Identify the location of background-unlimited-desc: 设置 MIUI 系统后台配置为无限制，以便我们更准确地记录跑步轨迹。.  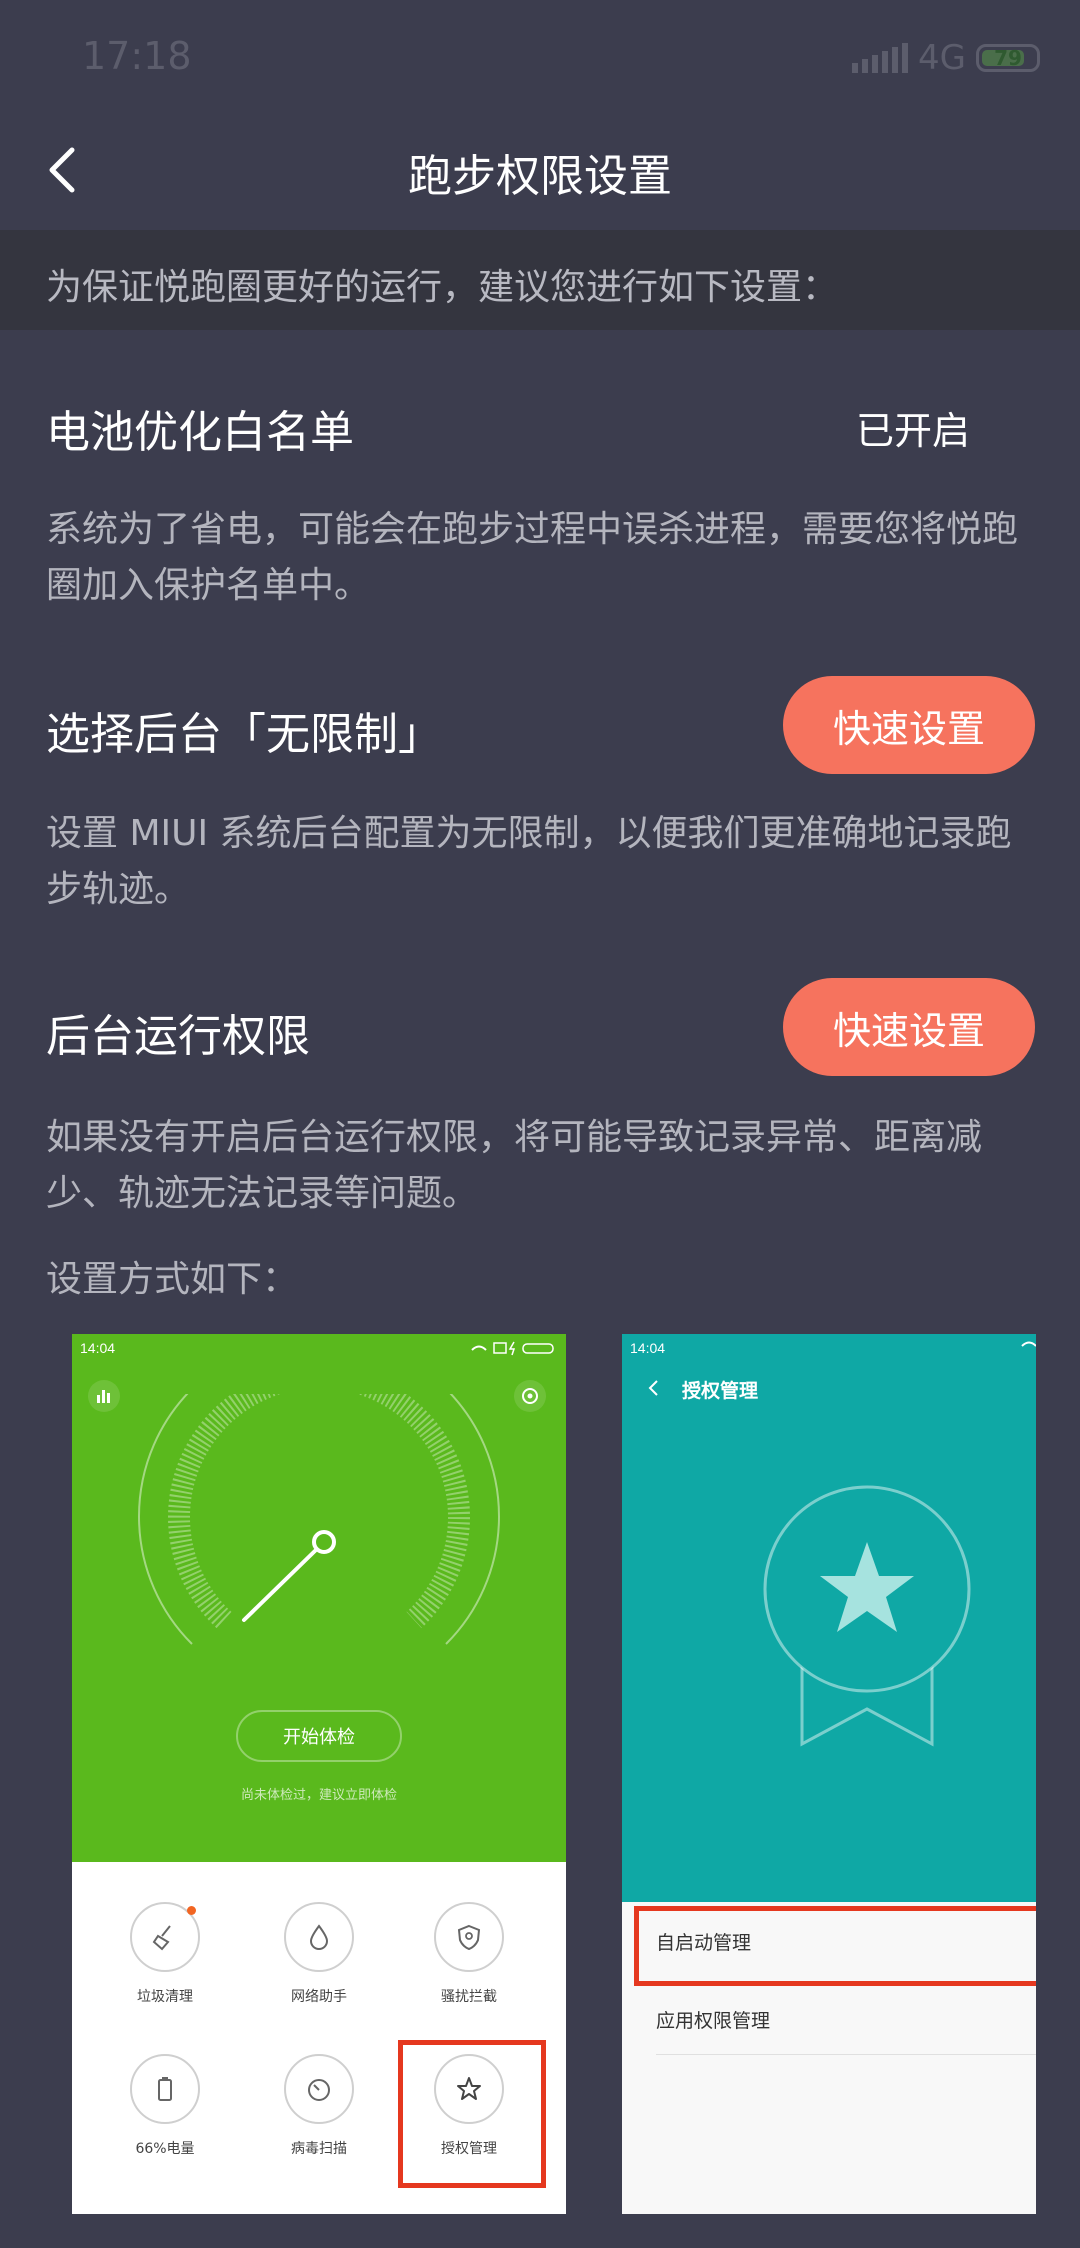
(529, 861).